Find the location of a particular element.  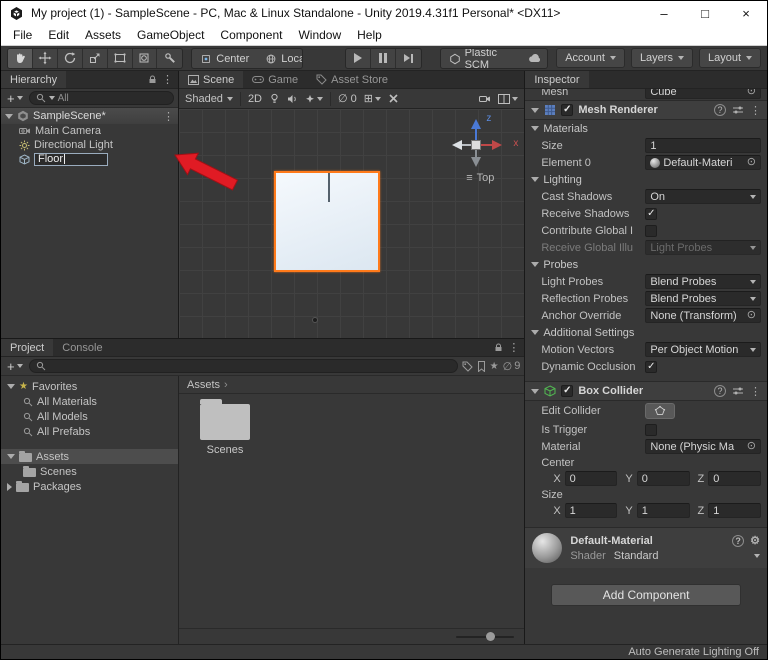

foldout-closed-icon is located at coordinates (9, 486).